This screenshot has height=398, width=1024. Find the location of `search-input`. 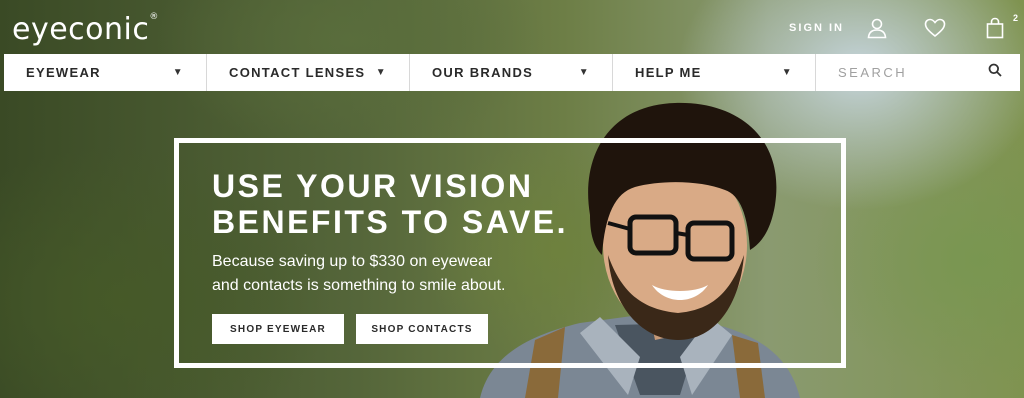

search-input is located at coordinates (908, 72).